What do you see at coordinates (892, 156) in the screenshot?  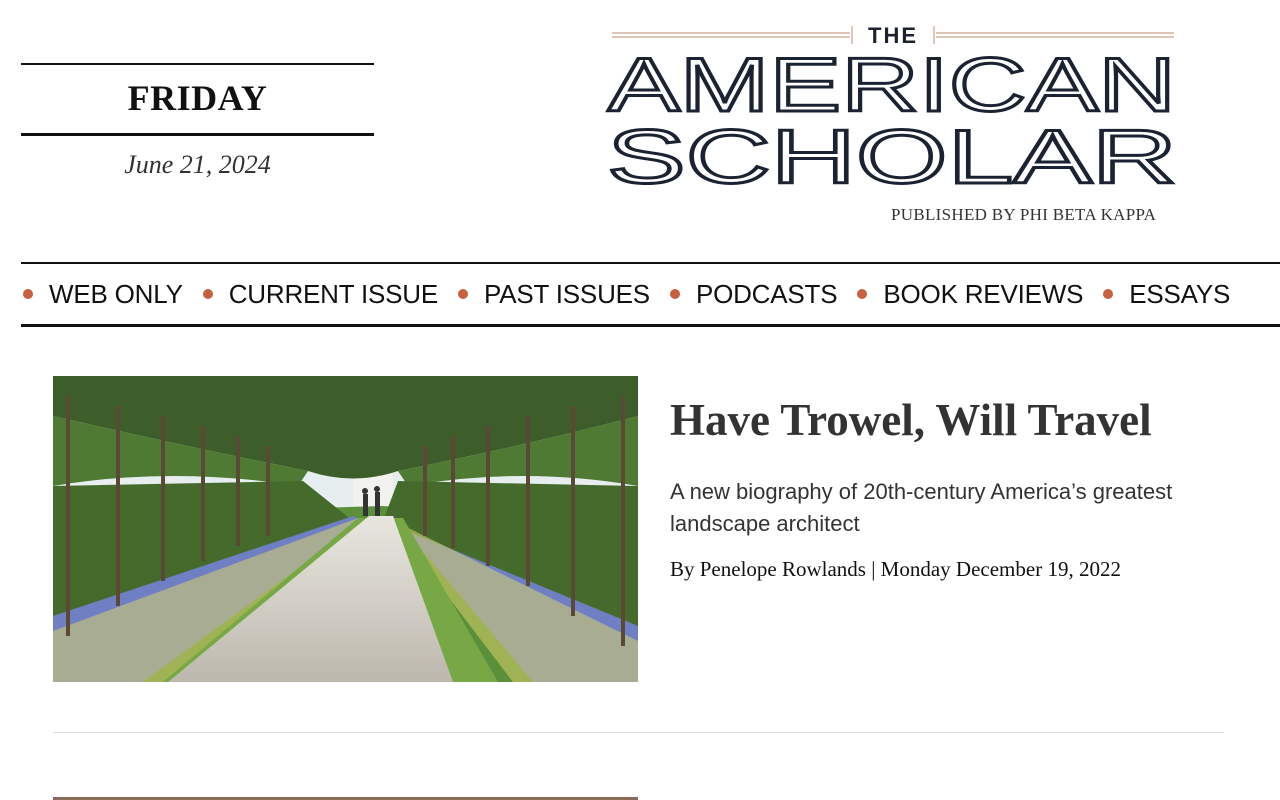 I see `logo-scholar: SCHOLAR` at bounding box center [892, 156].